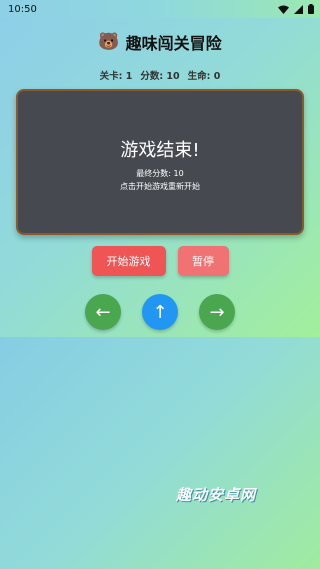 This screenshot has height=569, width=320. What do you see at coordinates (283, 9) in the screenshot?
I see `wifi-icon` at bounding box center [283, 9].